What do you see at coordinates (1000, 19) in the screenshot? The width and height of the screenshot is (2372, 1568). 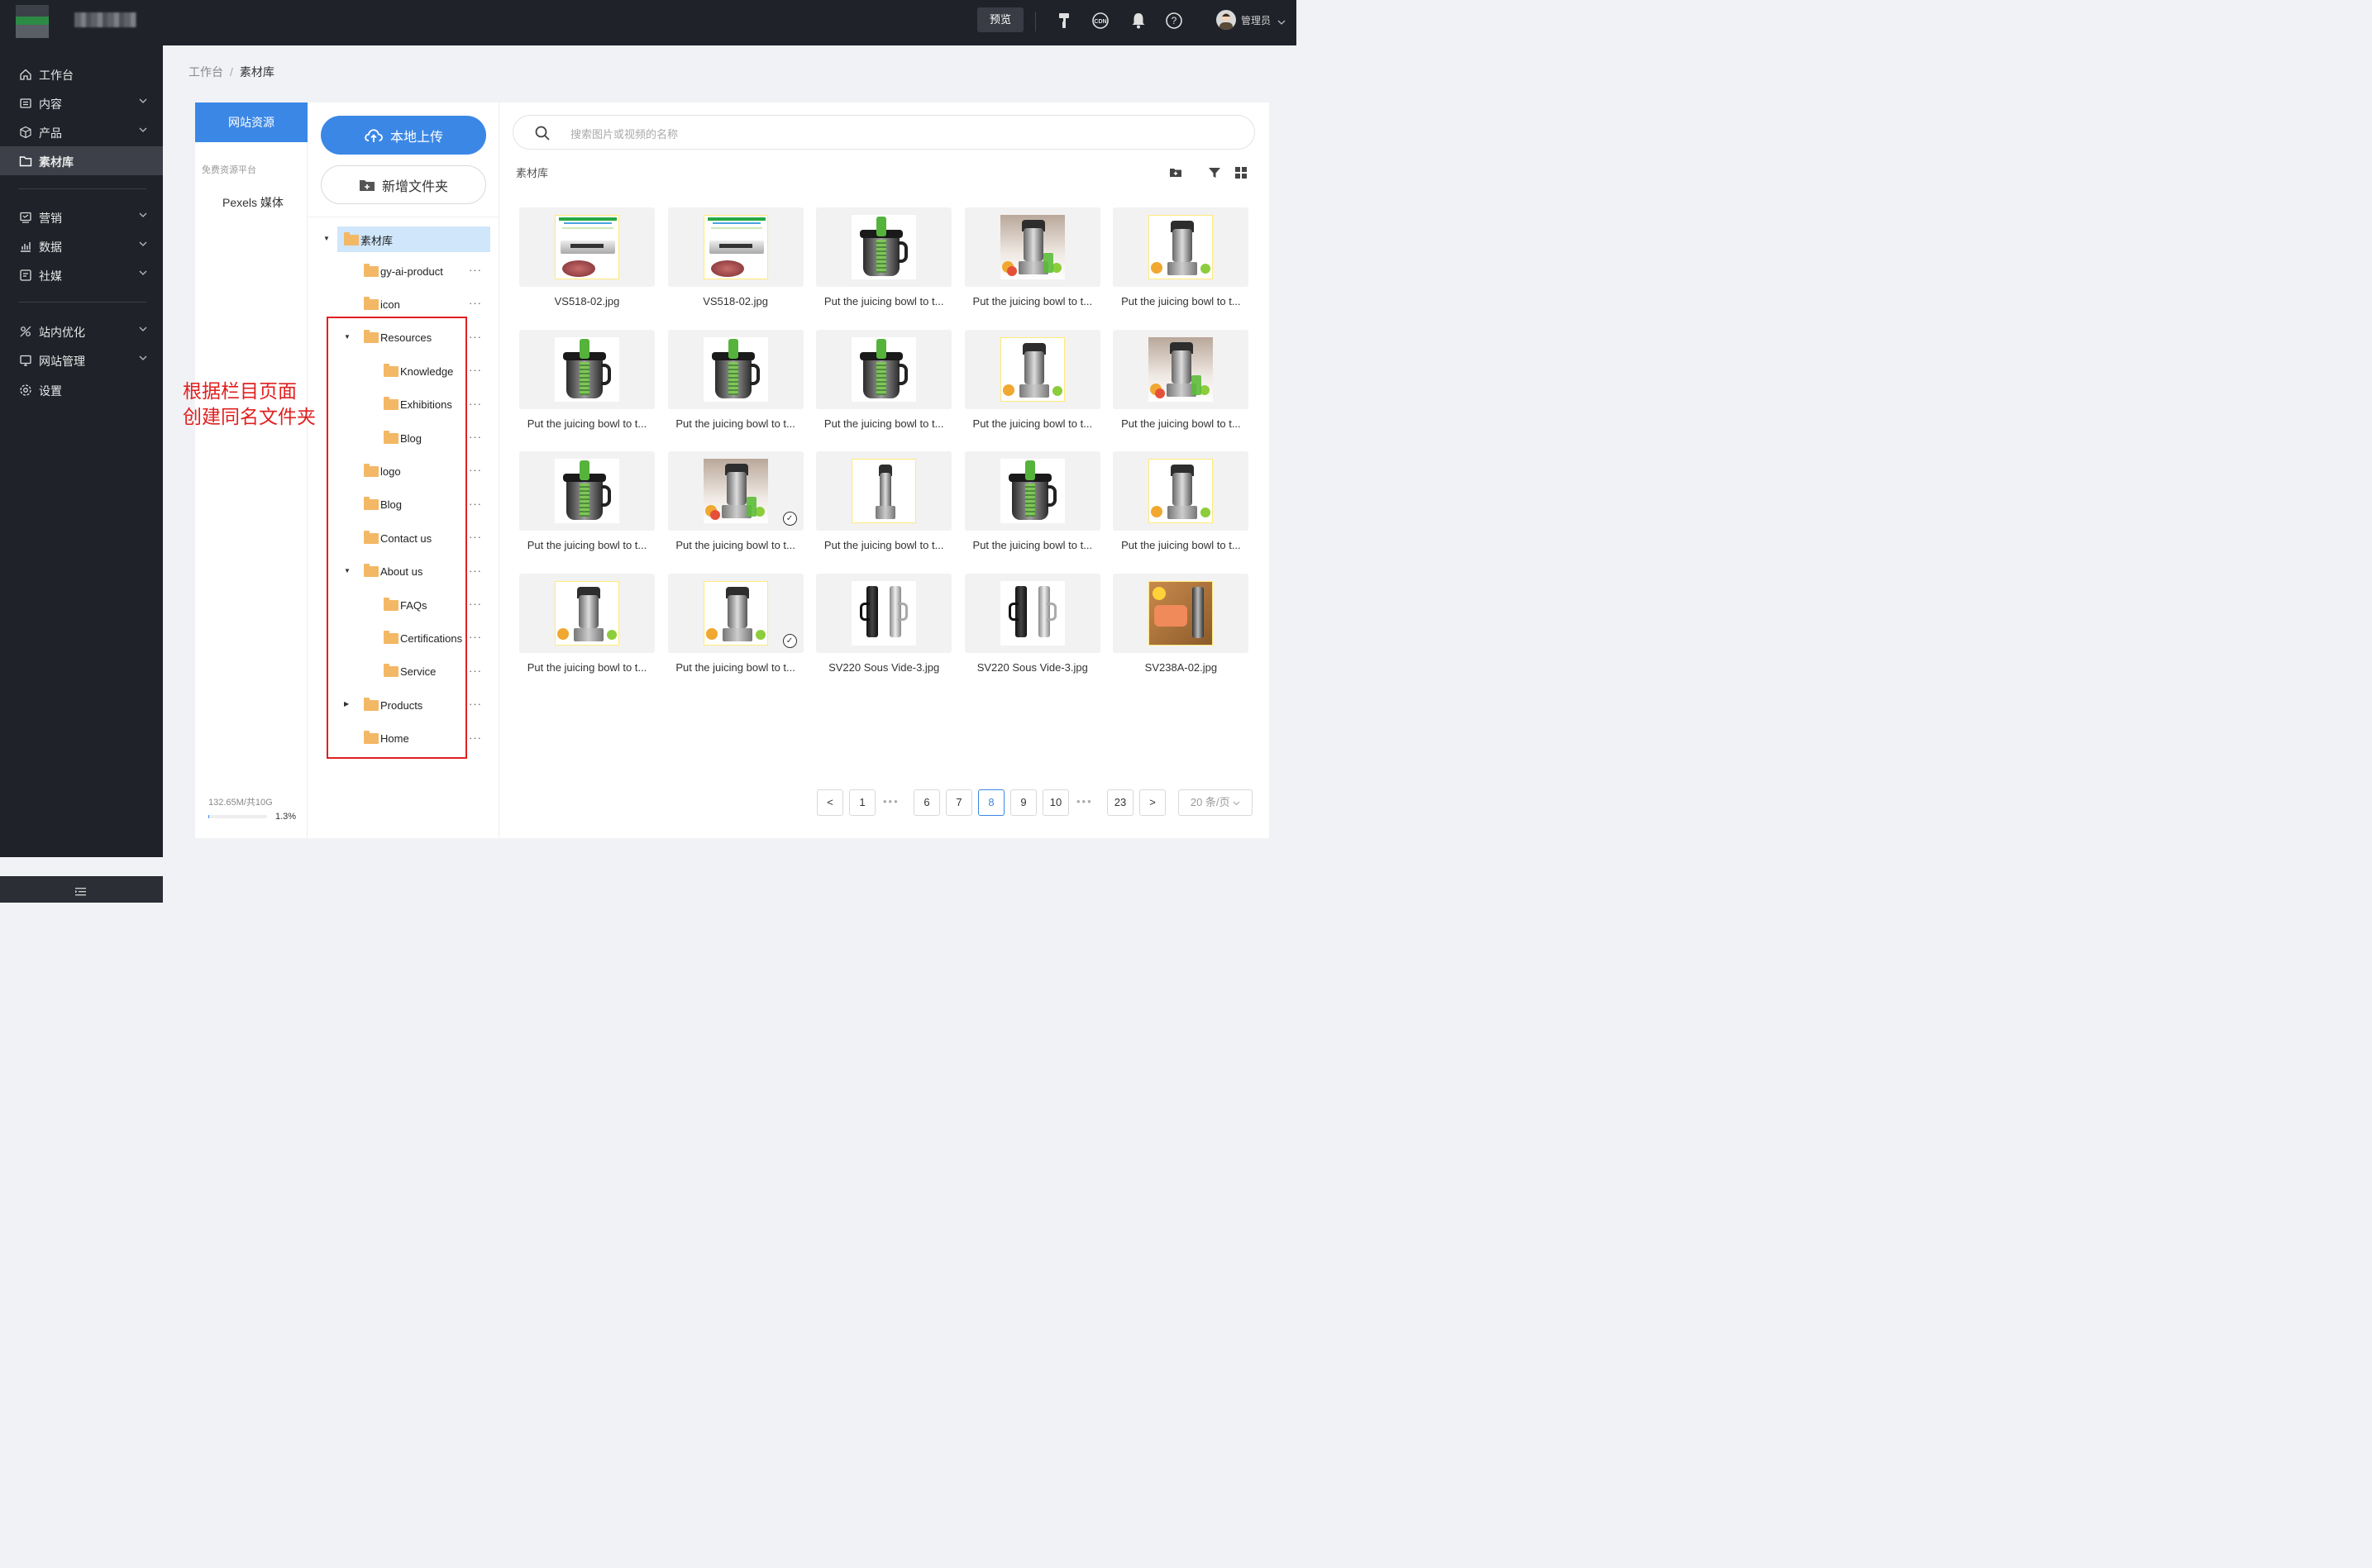 I see `preview-button: 预览` at bounding box center [1000, 19].